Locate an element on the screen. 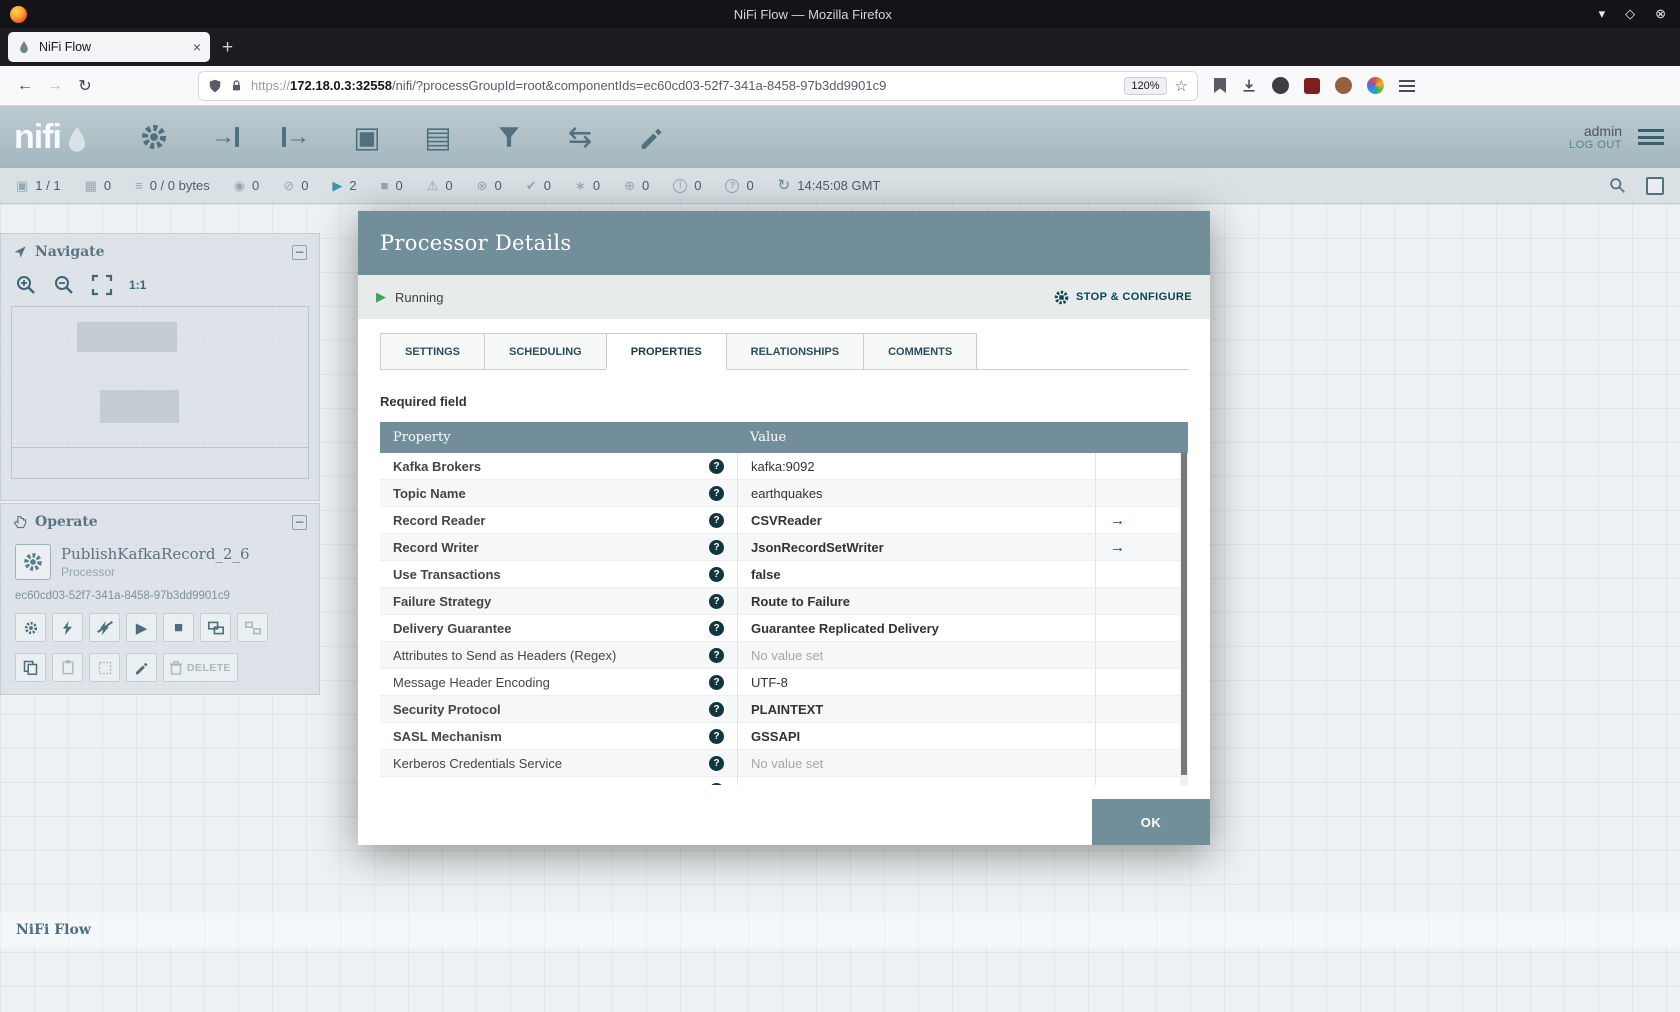  tab-close-icon: × is located at coordinates (197, 47).